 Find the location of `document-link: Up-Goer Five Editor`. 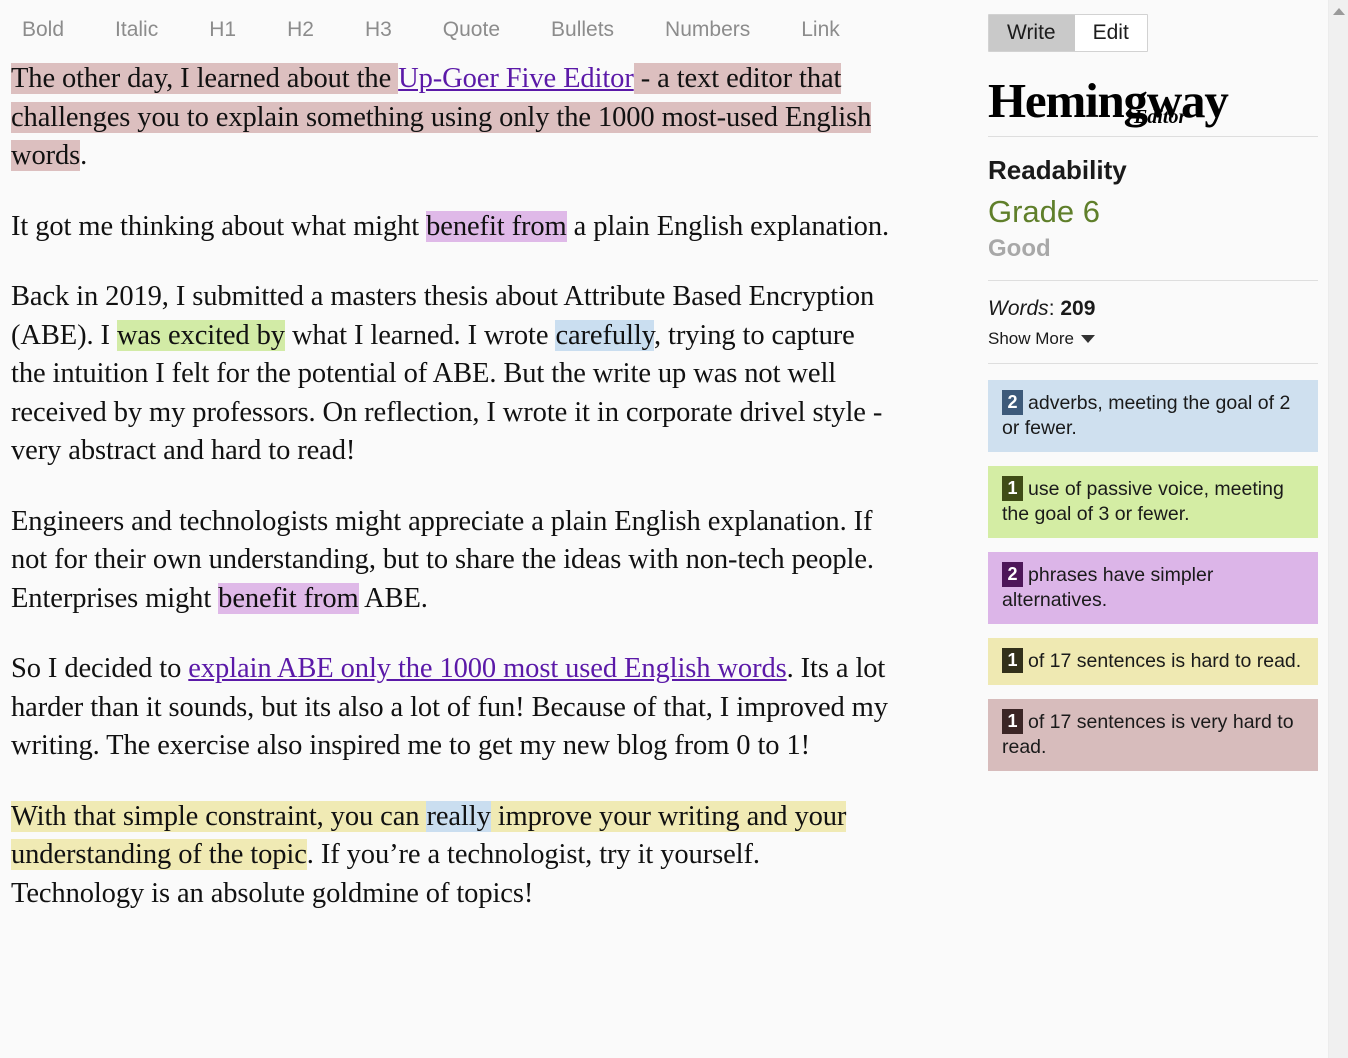

document-link: Up-Goer Five Editor is located at coordinates (516, 78).